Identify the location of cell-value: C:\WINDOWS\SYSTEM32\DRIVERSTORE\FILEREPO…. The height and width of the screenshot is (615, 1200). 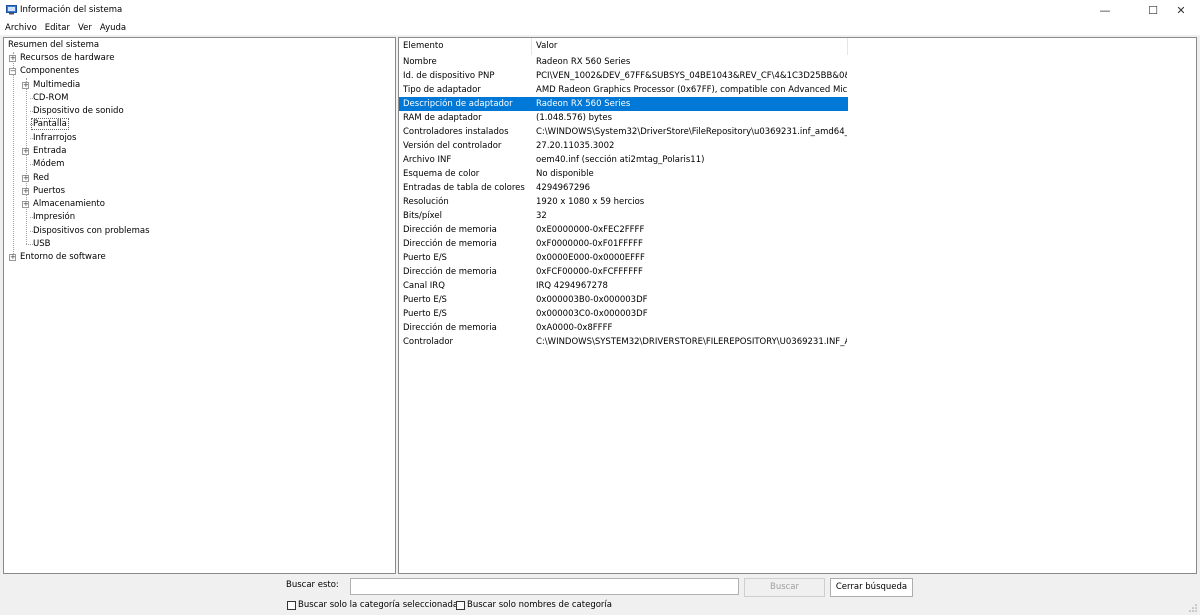
(691, 342).